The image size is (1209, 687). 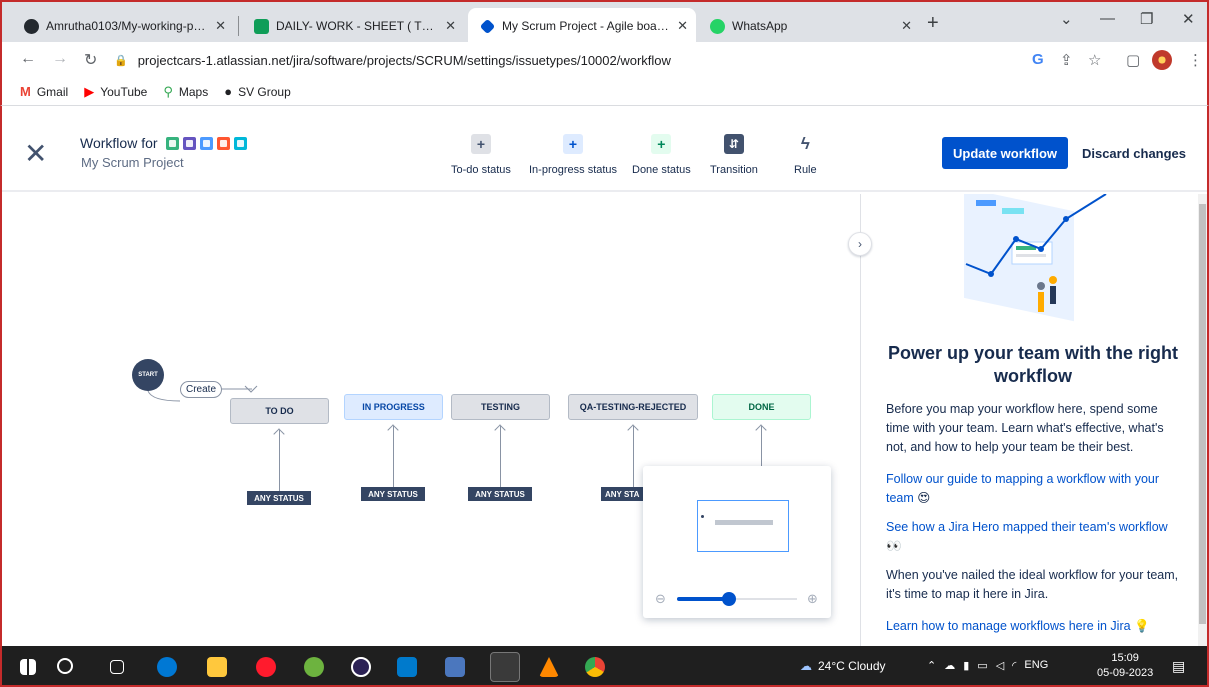 What do you see at coordinates (1066, 60) in the screenshot?
I see `share-icon: ⇪` at bounding box center [1066, 60].